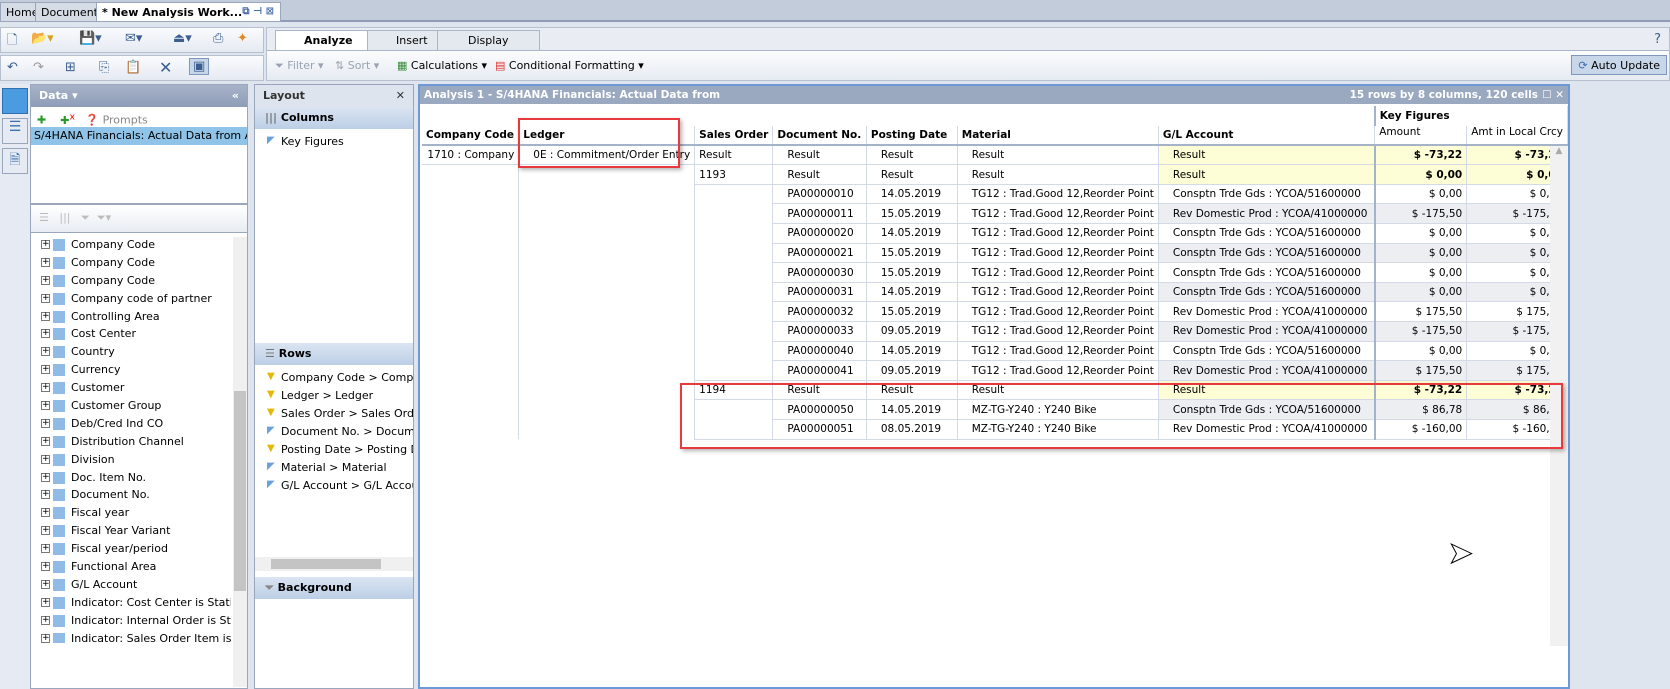 This screenshot has width=1670, height=689. Describe the element at coordinates (334, 414) in the screenshot. I see `row-item: ▼ Sales Order > Sales Order` at that location.